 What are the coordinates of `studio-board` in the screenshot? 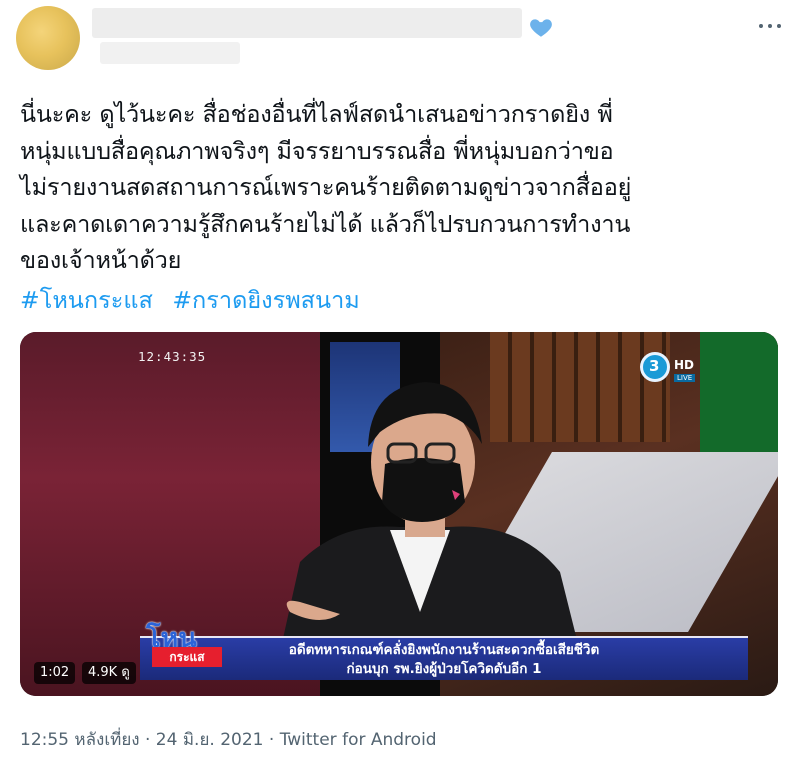 It's located at (739, 392).